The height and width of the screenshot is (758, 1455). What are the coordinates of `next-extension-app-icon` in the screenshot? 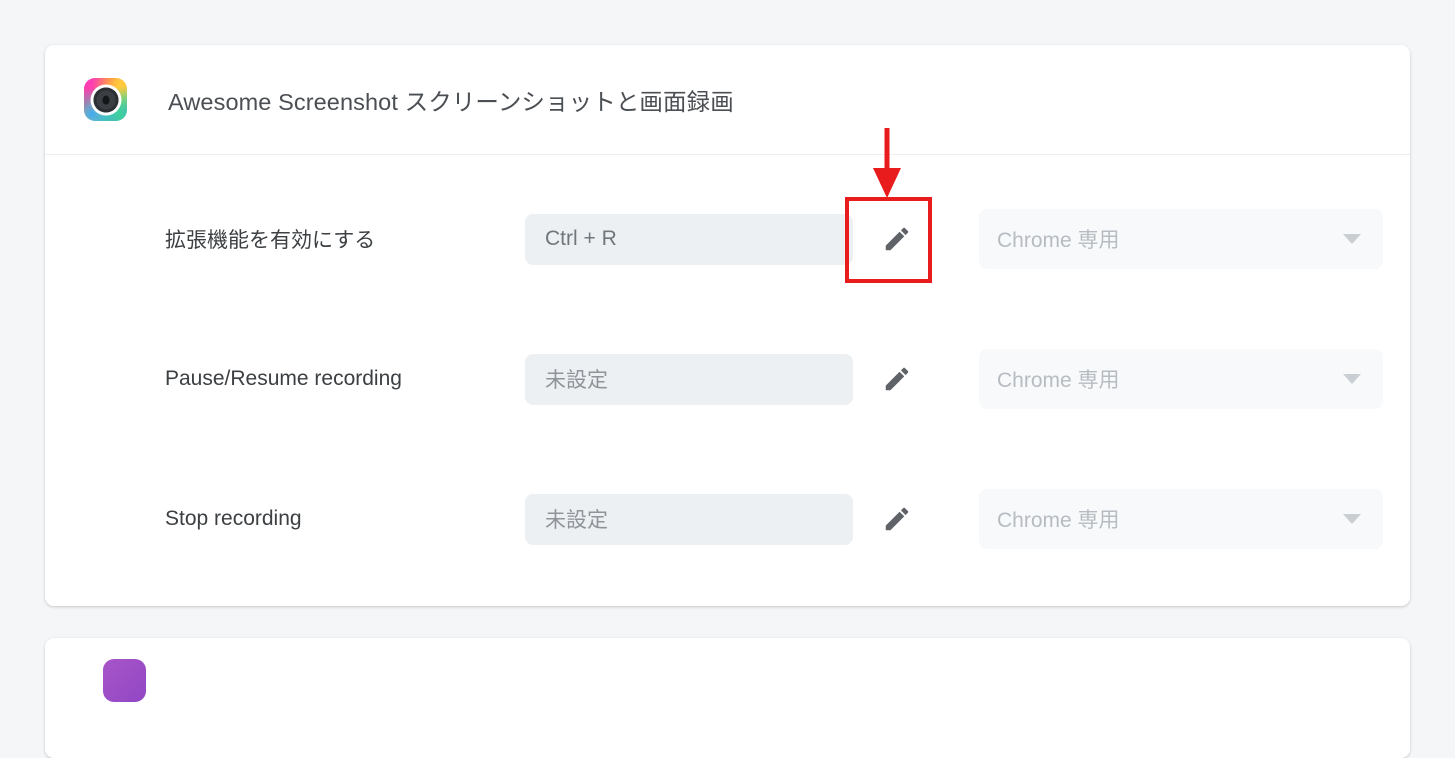 It's located at (124, 680).